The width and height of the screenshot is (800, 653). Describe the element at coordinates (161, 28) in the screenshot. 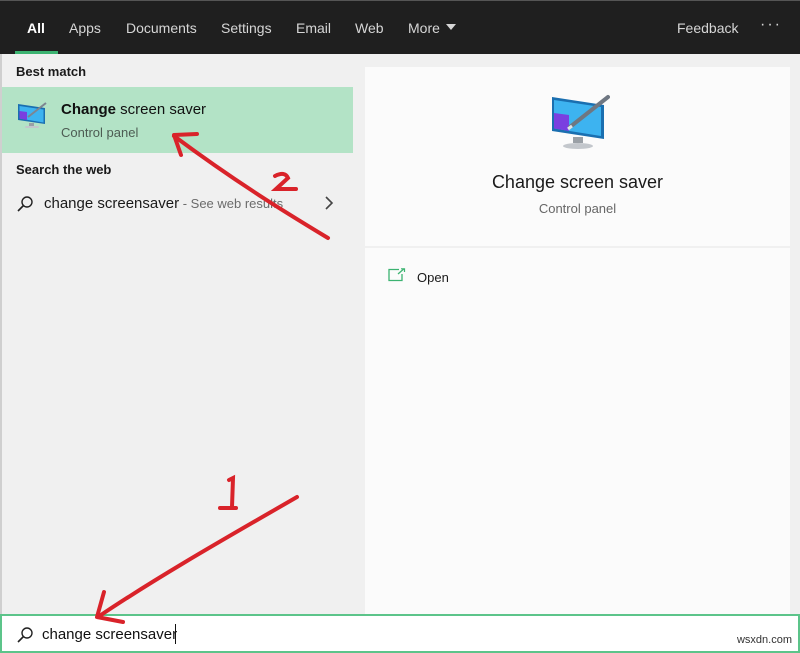

I see `tab-documents: Documents` at that location.